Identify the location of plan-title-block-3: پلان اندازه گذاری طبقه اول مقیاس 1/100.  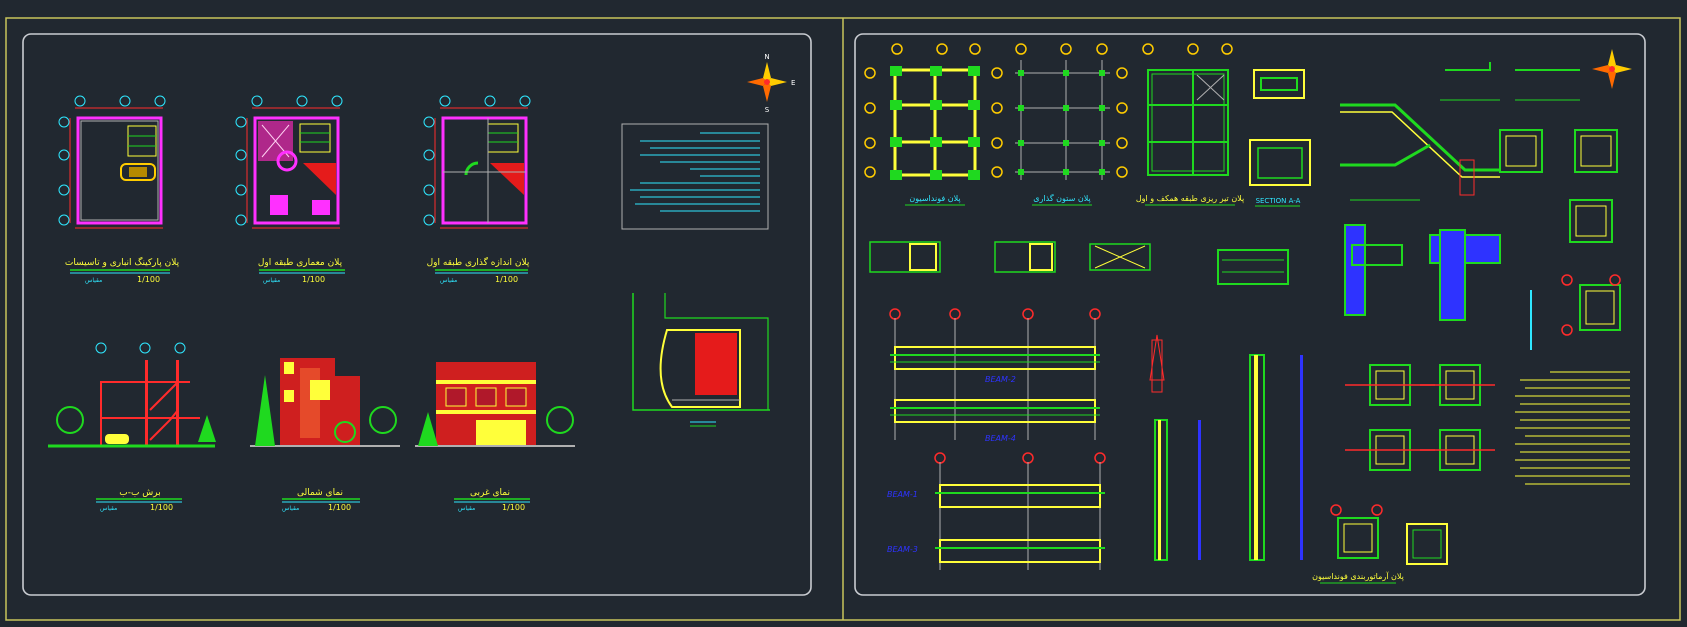
(478, 270).